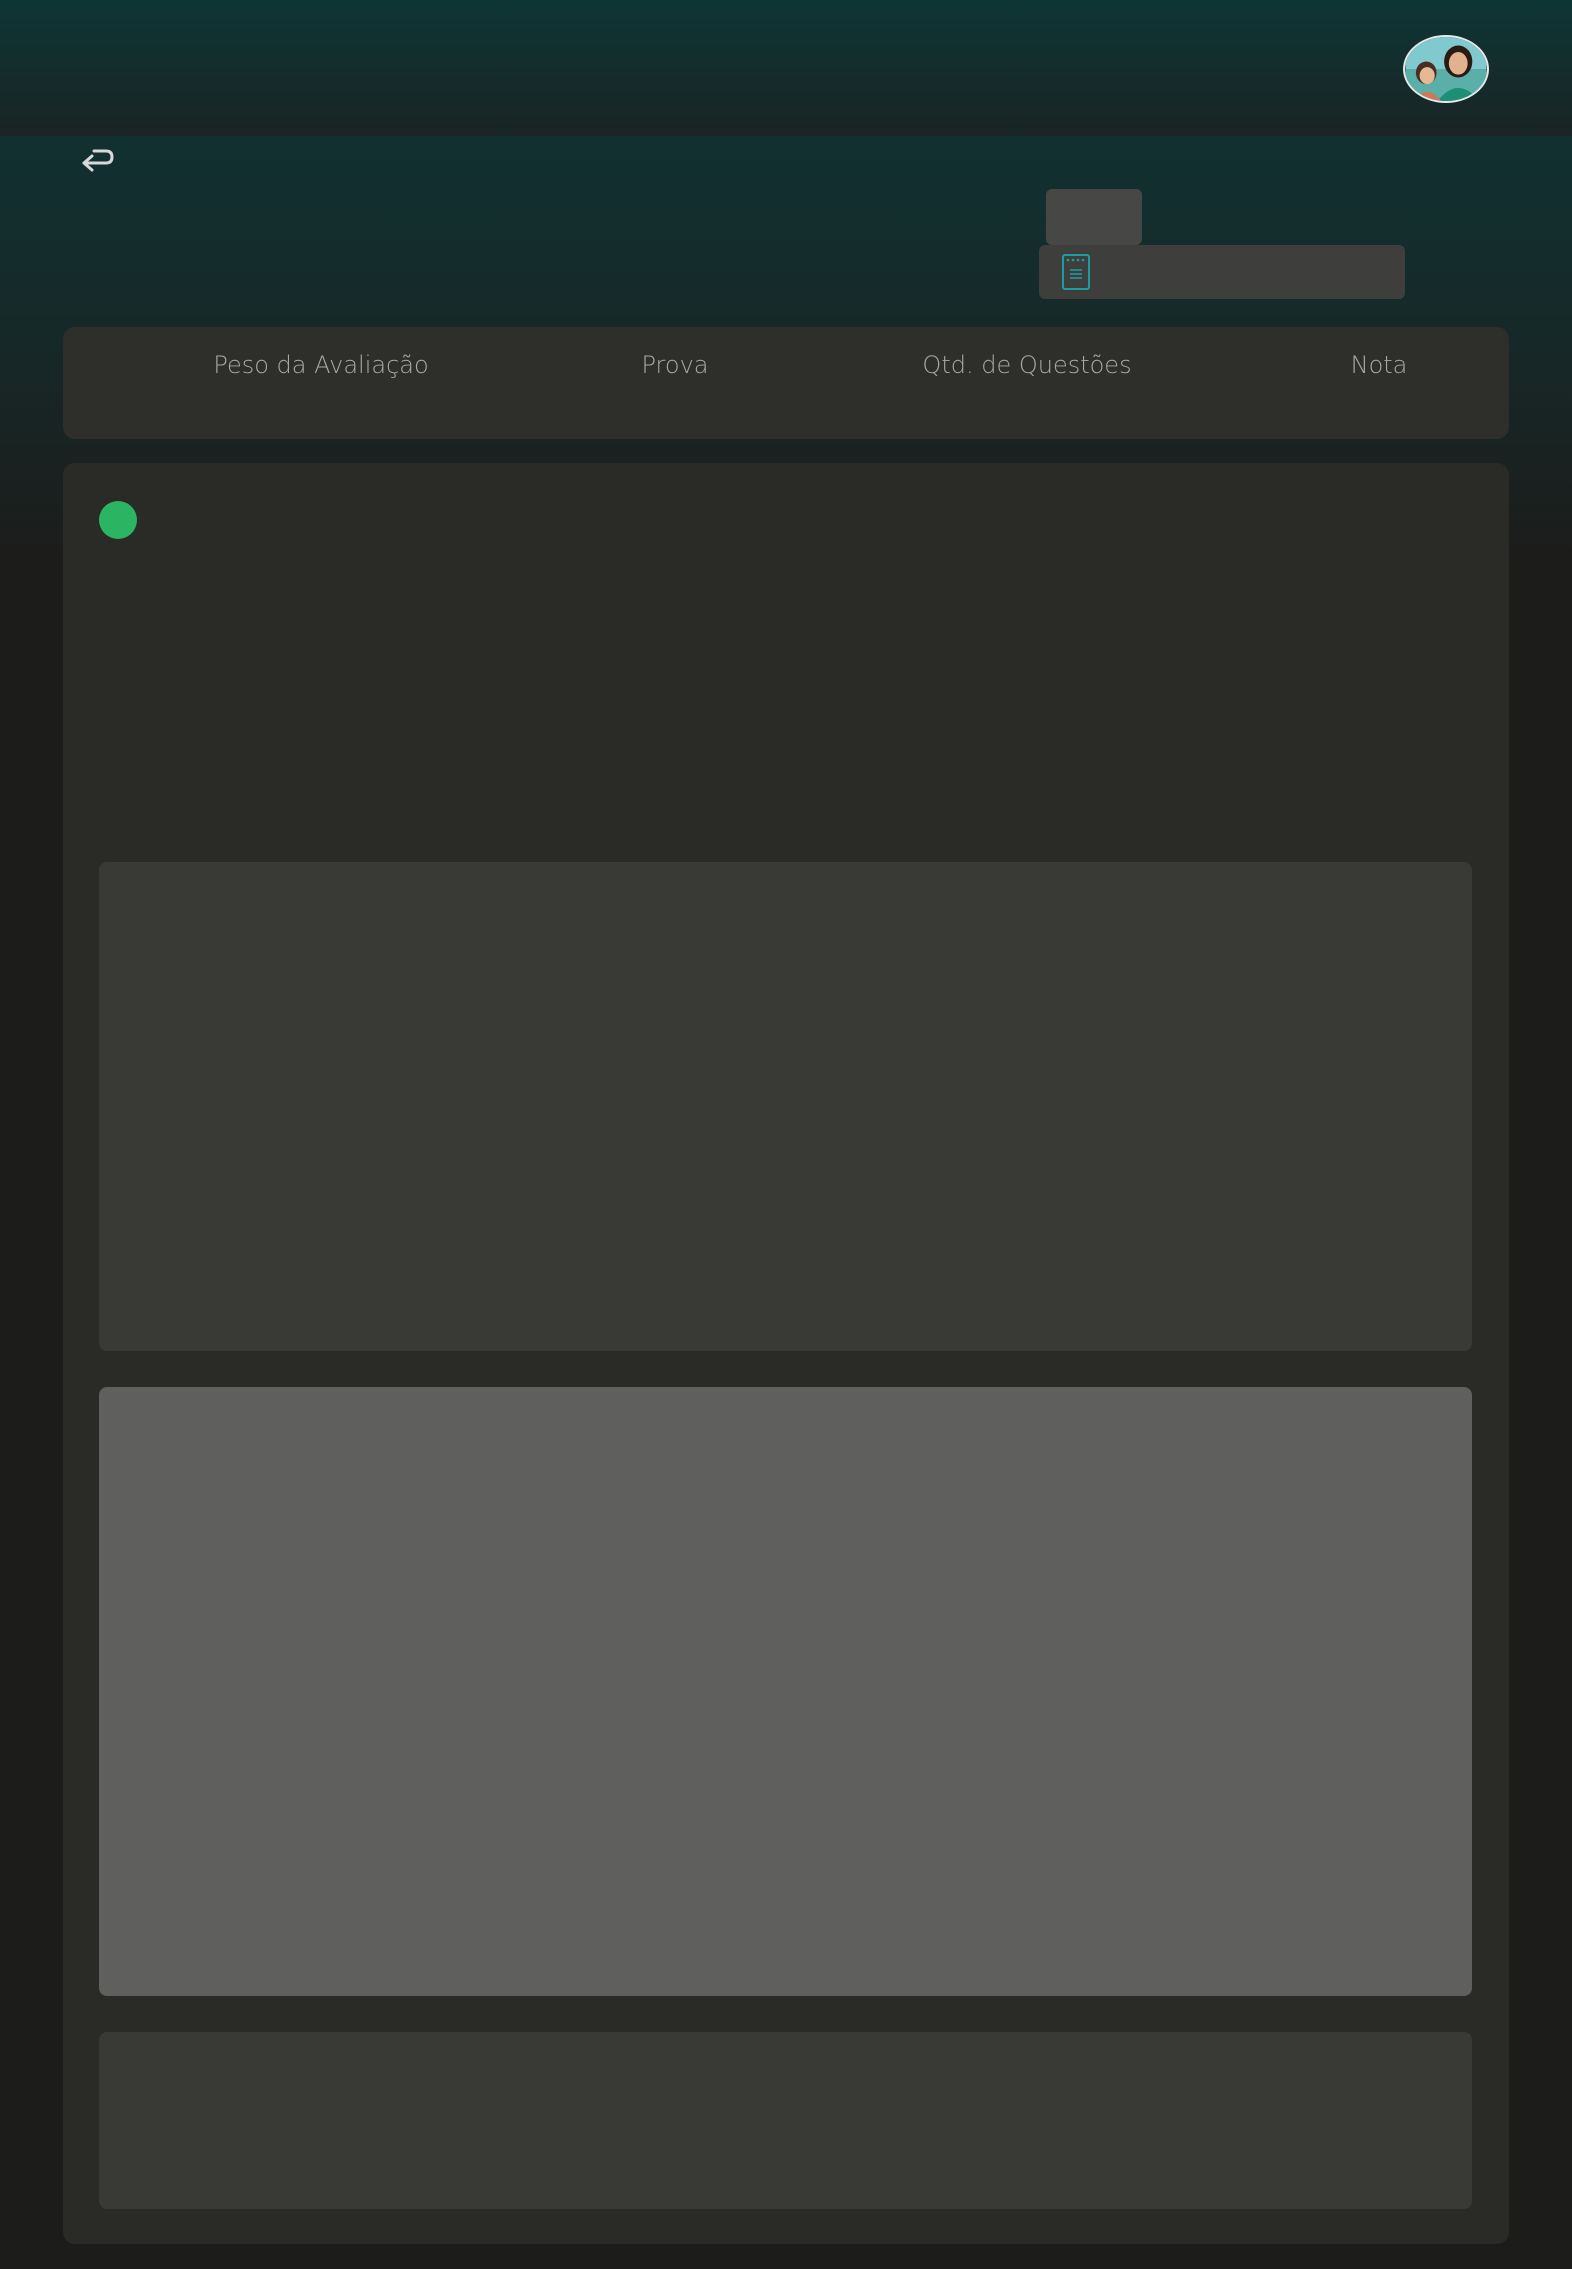  Describe the element at coordinates (786, 68) in the screenshot. I see `top-bar` at that location.